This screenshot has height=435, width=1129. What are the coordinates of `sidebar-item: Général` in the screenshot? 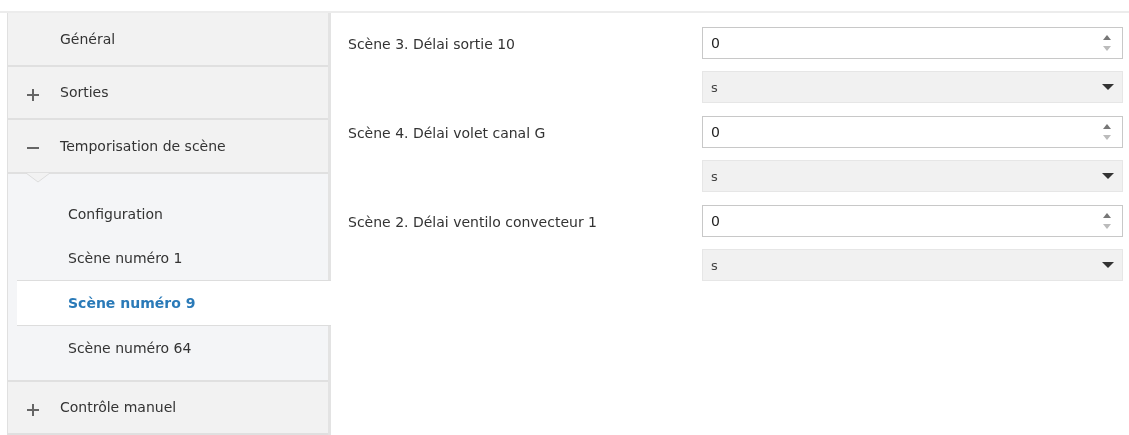 It's located at (168, 40).